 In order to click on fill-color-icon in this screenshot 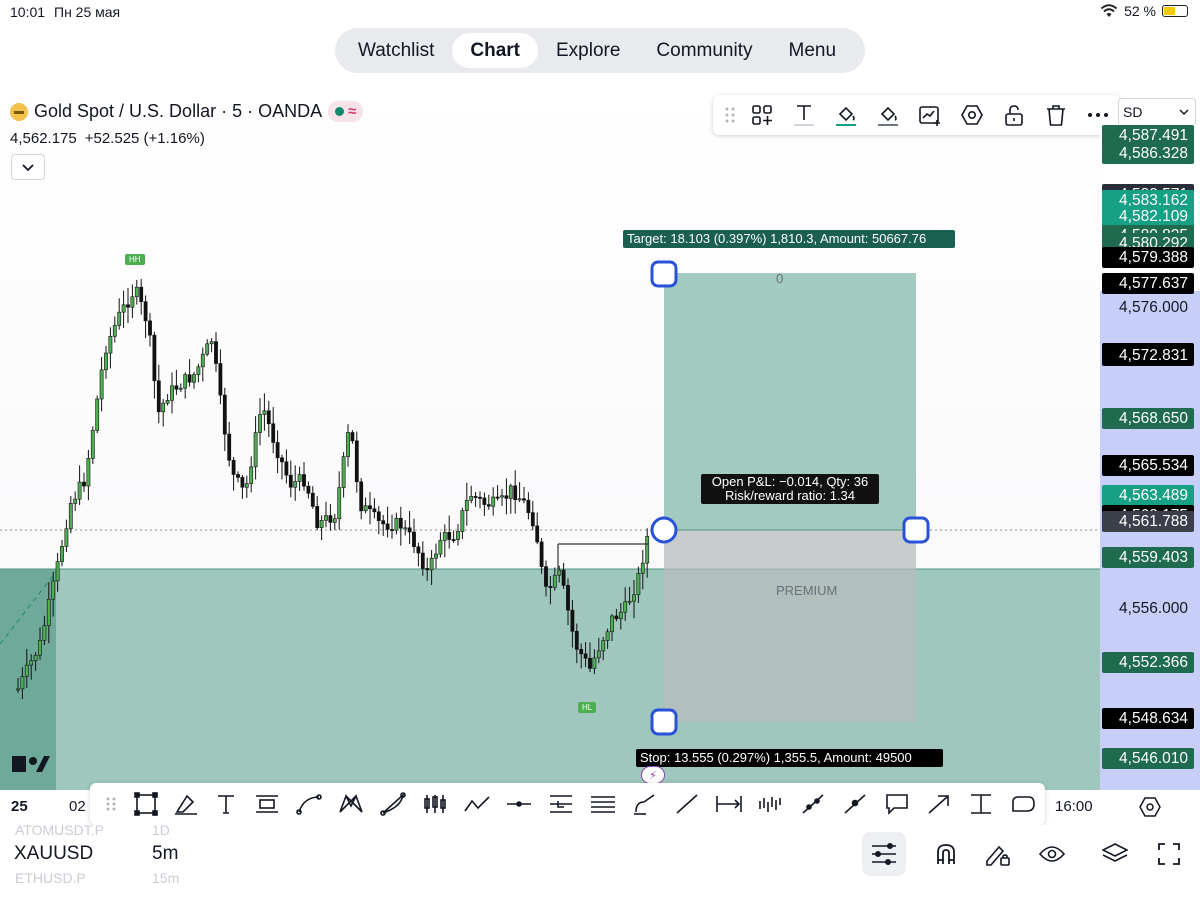, I will do `click(846, 115)`.